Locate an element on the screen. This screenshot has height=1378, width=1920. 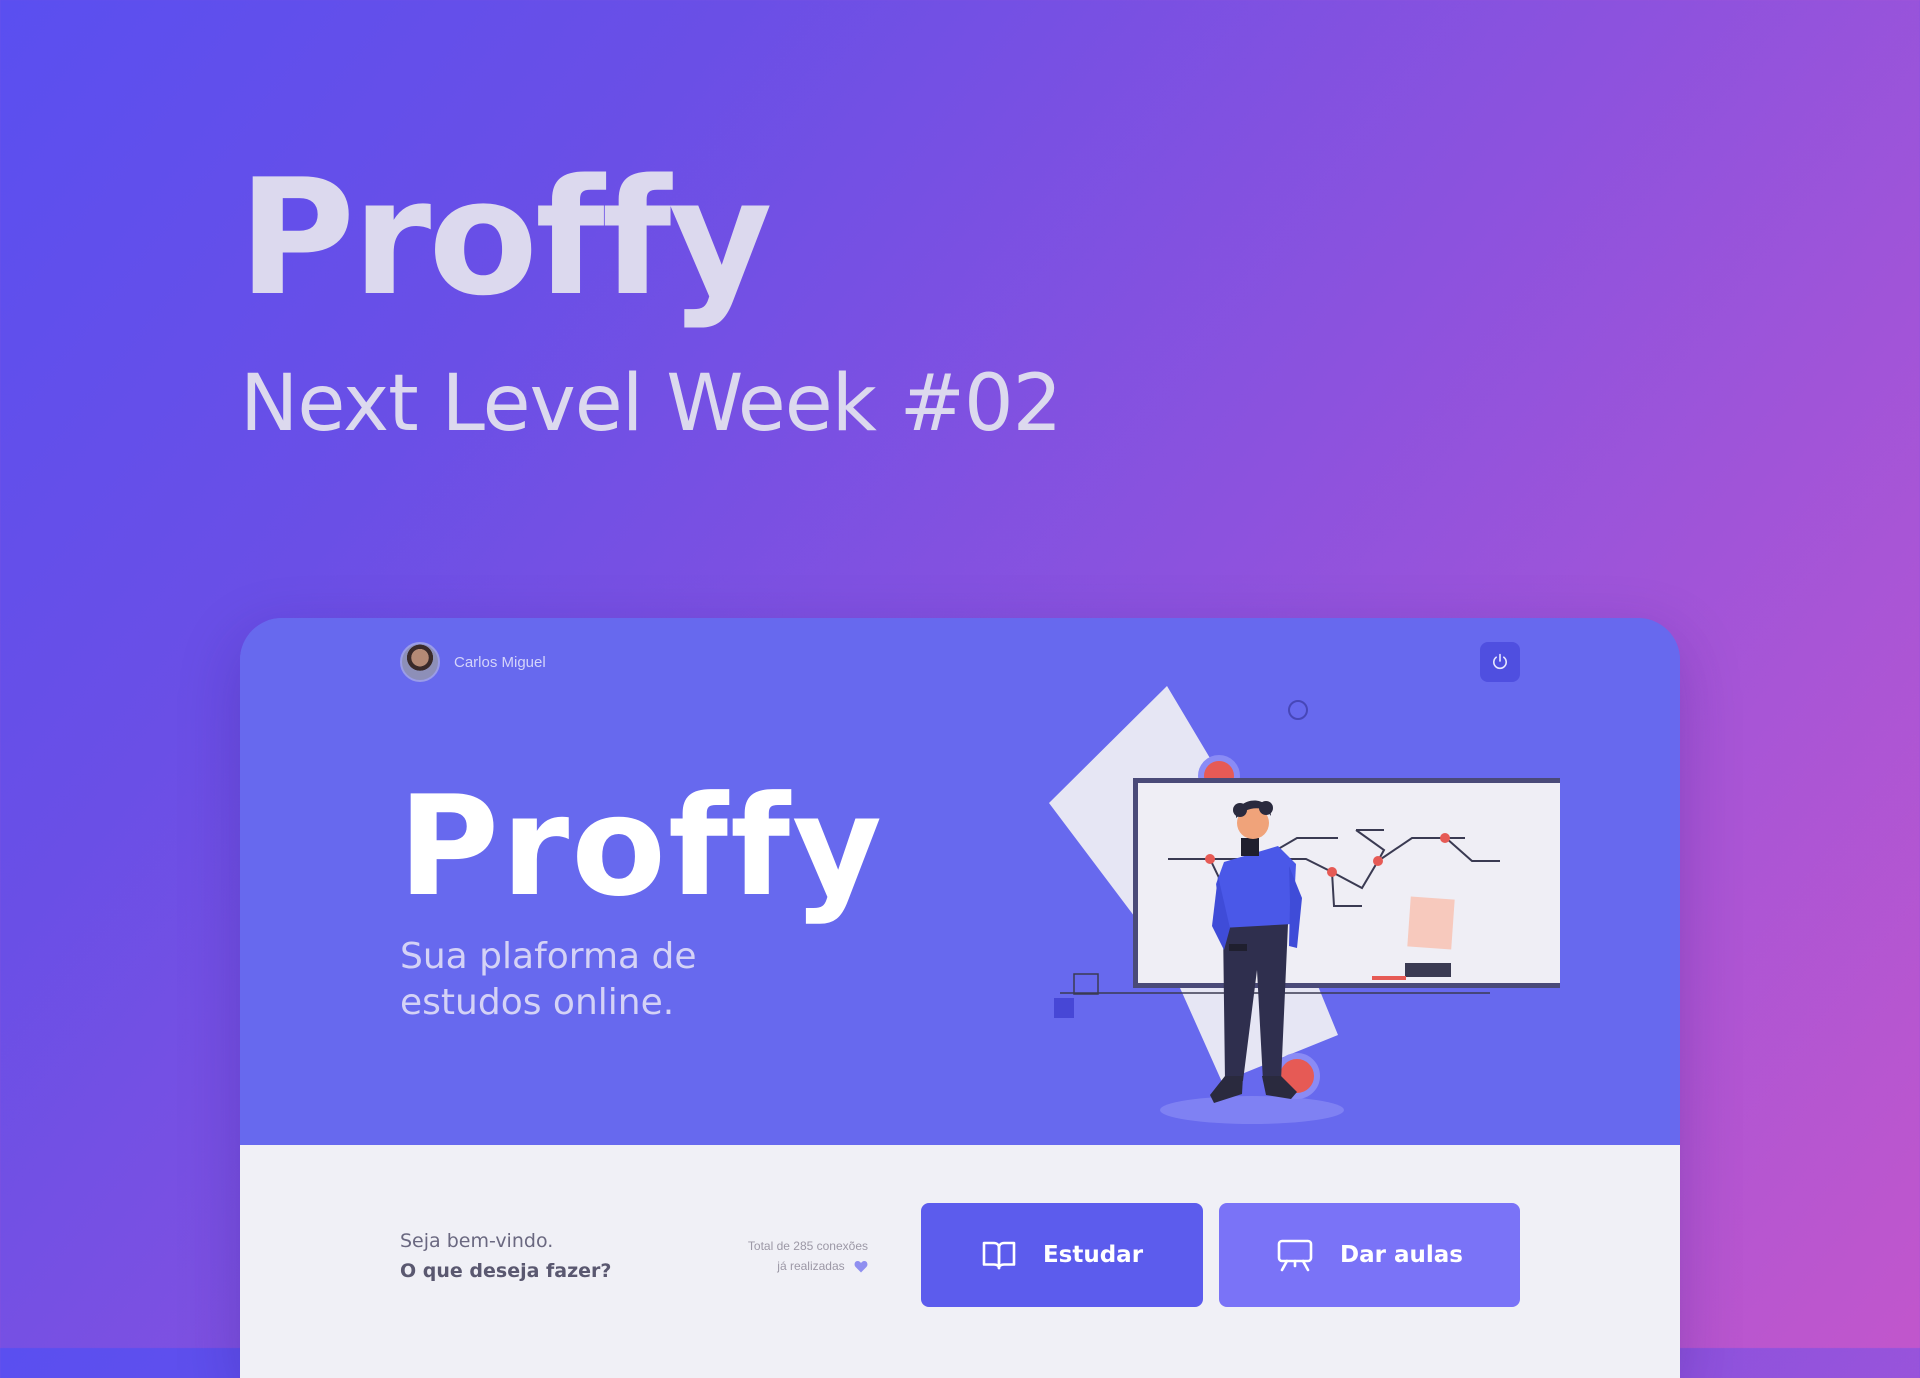
welcome-message: Seja bem-vindo. O que deseja fazer? is located at coordinates (505, 1256).